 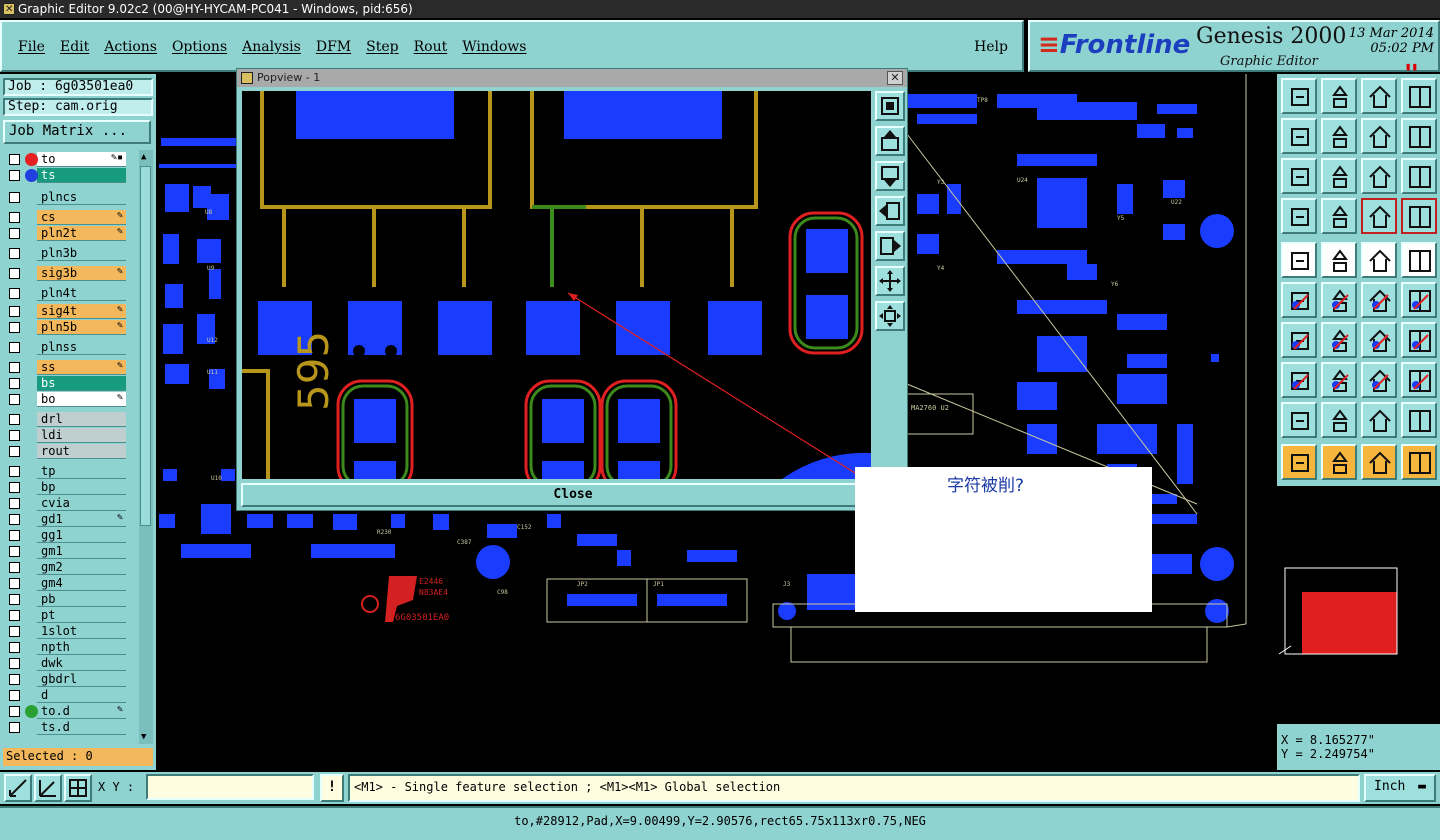 What do you see at coordinates (81, 567) in the screenshot?
I see `layer-name: gm2` at bounding box center [81, 567].